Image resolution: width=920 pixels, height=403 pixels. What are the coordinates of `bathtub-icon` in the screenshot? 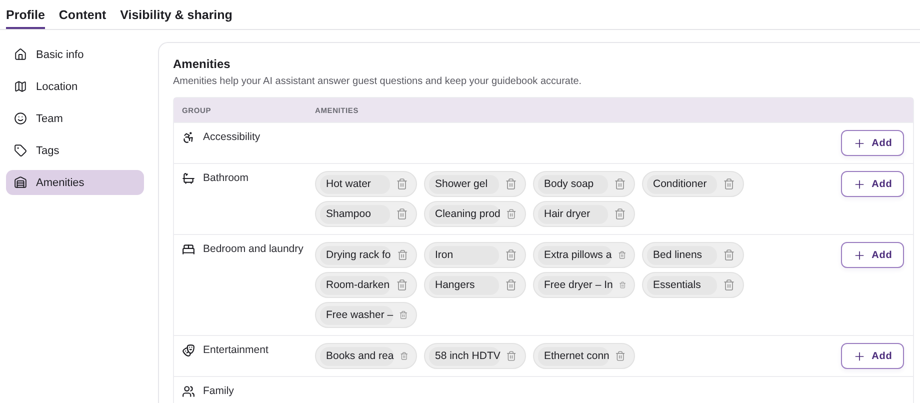 It's located at (188, 178).